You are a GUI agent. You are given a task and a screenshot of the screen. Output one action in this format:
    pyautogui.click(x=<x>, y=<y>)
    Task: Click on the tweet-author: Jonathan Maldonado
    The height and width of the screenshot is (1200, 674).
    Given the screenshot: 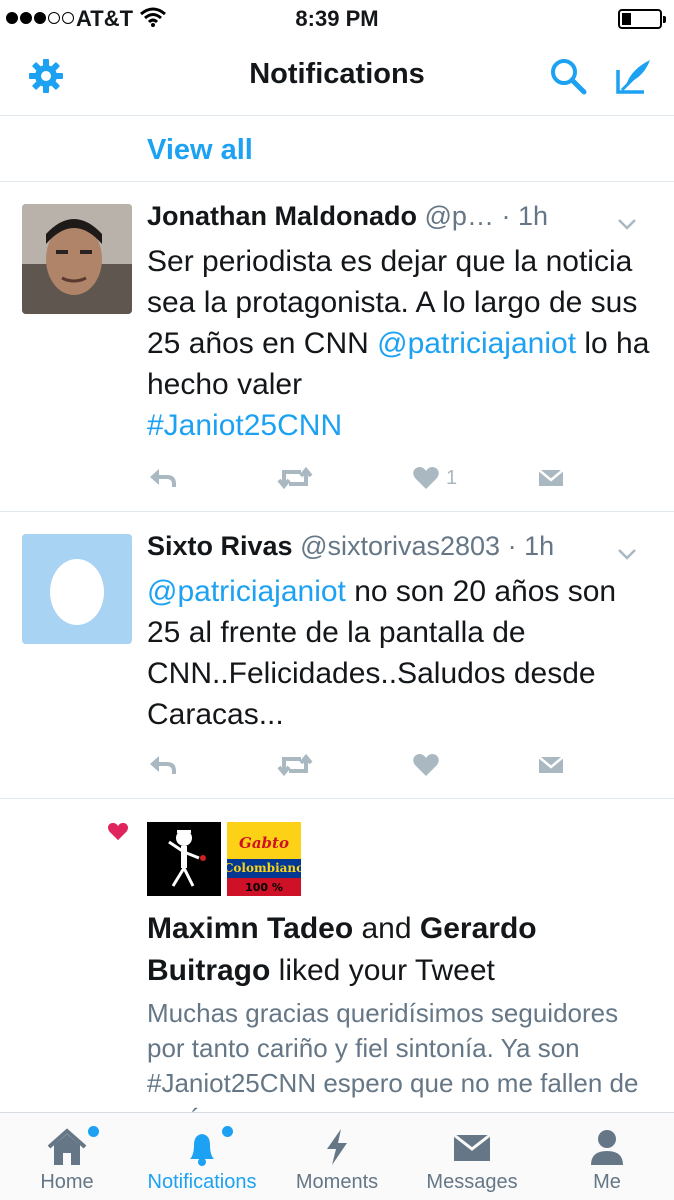 What is the action you would take?
    pyautogui.click(x=282, y=216)
    